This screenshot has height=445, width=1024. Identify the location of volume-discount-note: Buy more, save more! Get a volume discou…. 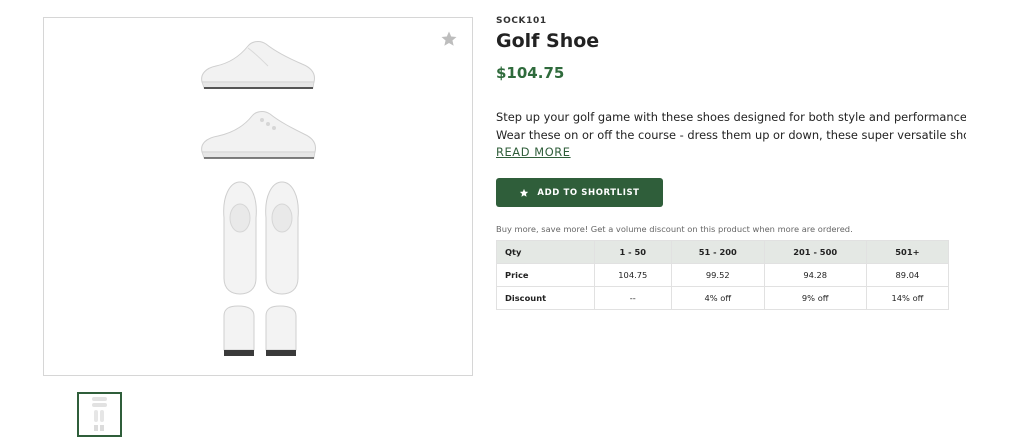
(674, 229).